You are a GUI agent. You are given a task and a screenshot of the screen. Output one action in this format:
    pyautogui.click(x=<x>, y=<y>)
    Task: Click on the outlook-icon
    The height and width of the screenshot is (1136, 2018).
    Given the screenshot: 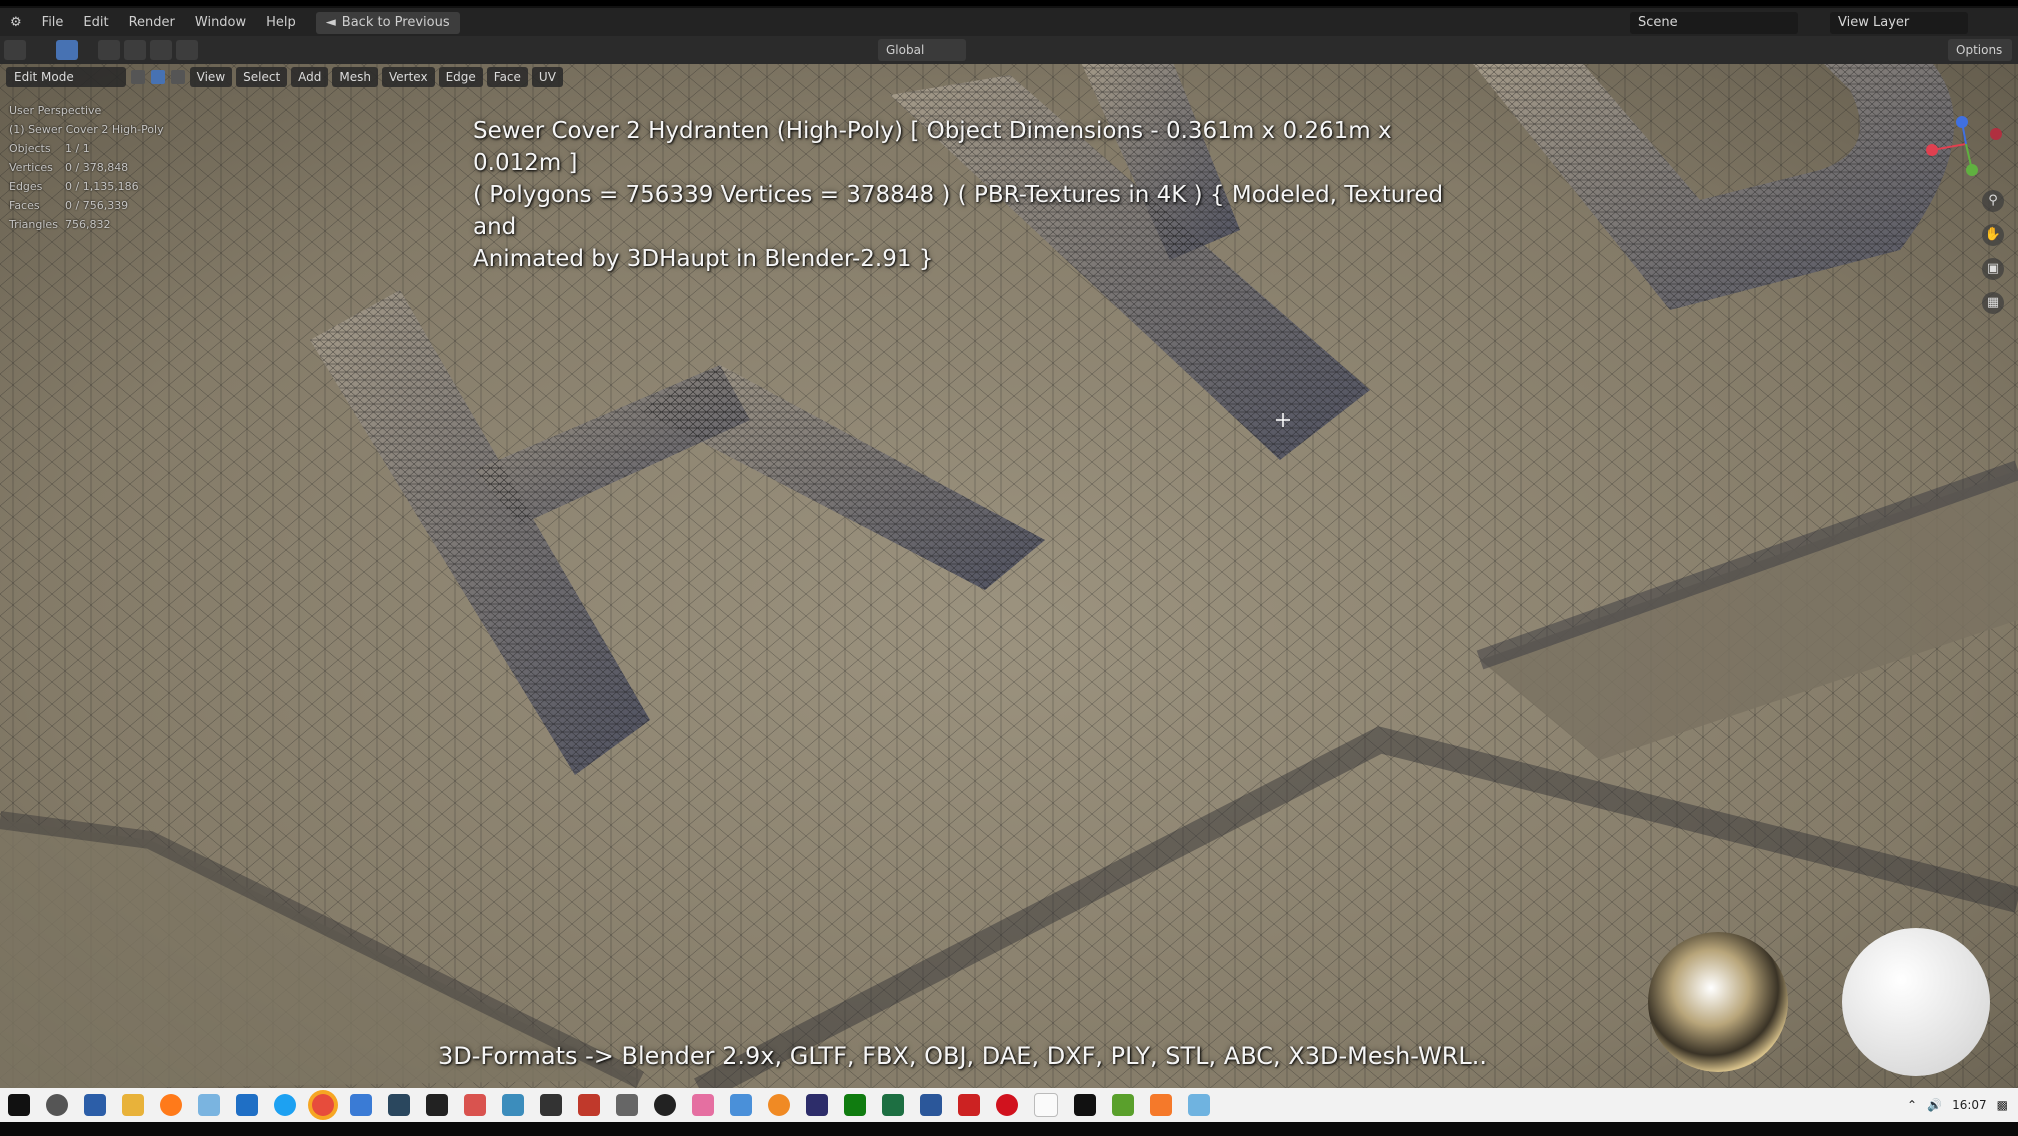 What is the action you would take?
    pyautogui.click(x=247, y=1105)
    